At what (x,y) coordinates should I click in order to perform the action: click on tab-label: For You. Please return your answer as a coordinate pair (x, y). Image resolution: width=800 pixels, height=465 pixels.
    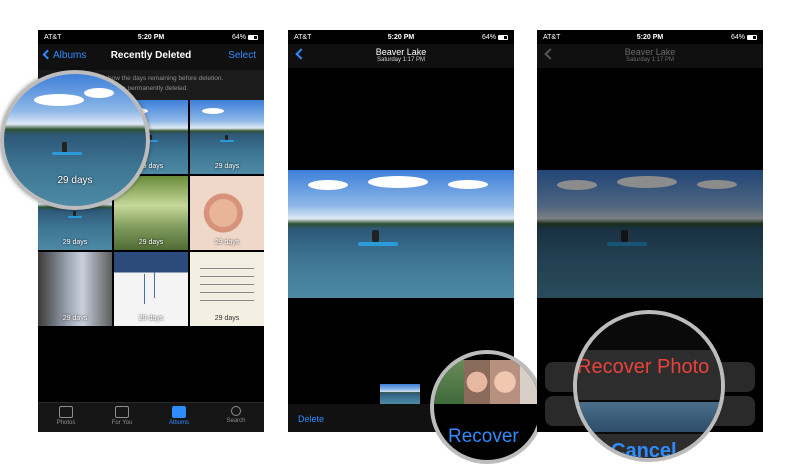
    Looking at the image, I should click on (122, 423).